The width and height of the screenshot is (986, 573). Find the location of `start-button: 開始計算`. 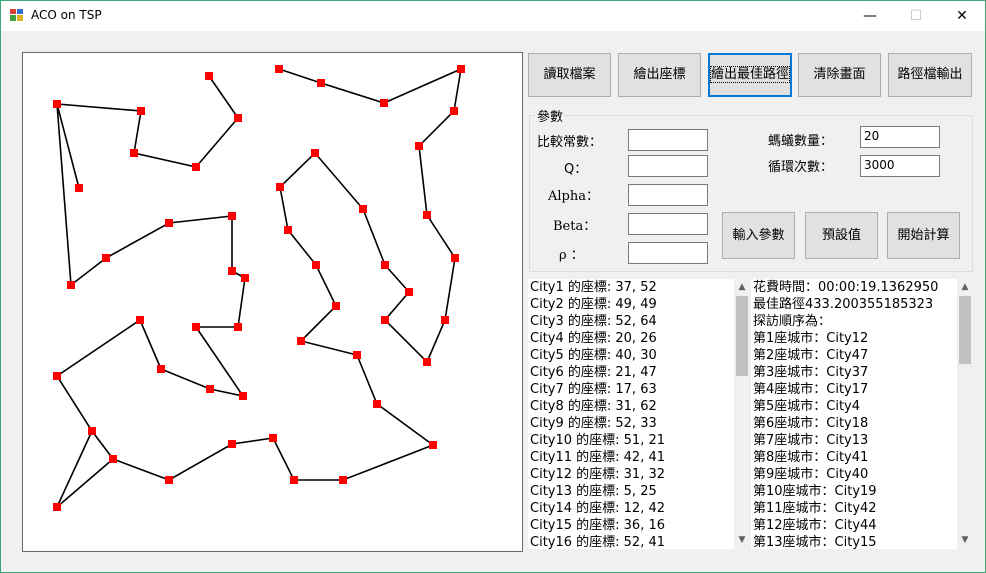

start-button: 開始計算 is located at coordinates (923, 235).